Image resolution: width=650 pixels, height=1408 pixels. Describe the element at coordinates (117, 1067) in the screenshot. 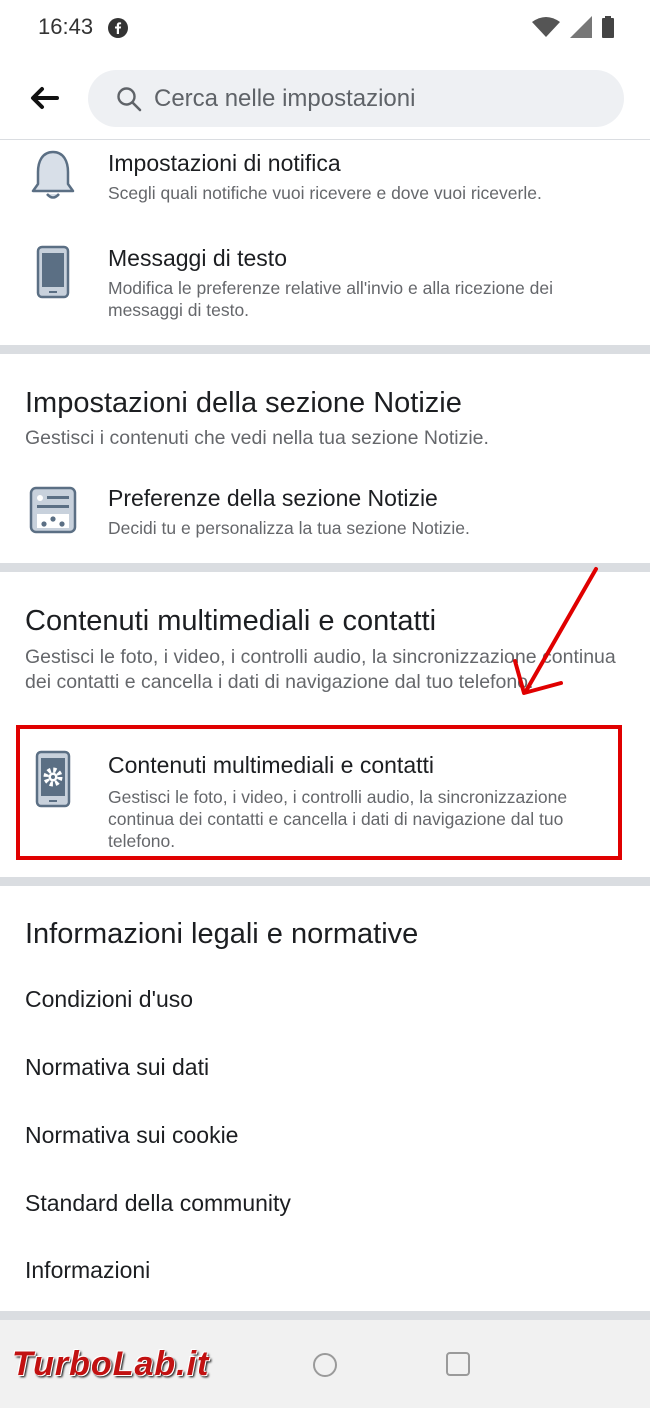

I see `legal-item-data-policy: Normativa sui dati` at that location.